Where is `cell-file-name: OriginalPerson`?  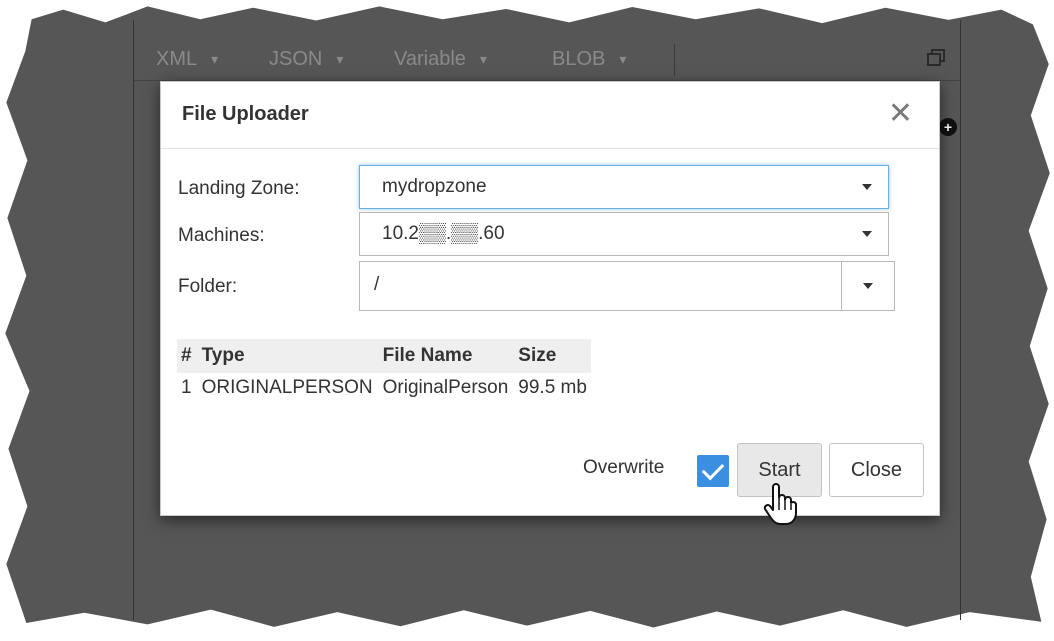
cell-file-name: OriginalPerson is located at coordinates (445, 387).